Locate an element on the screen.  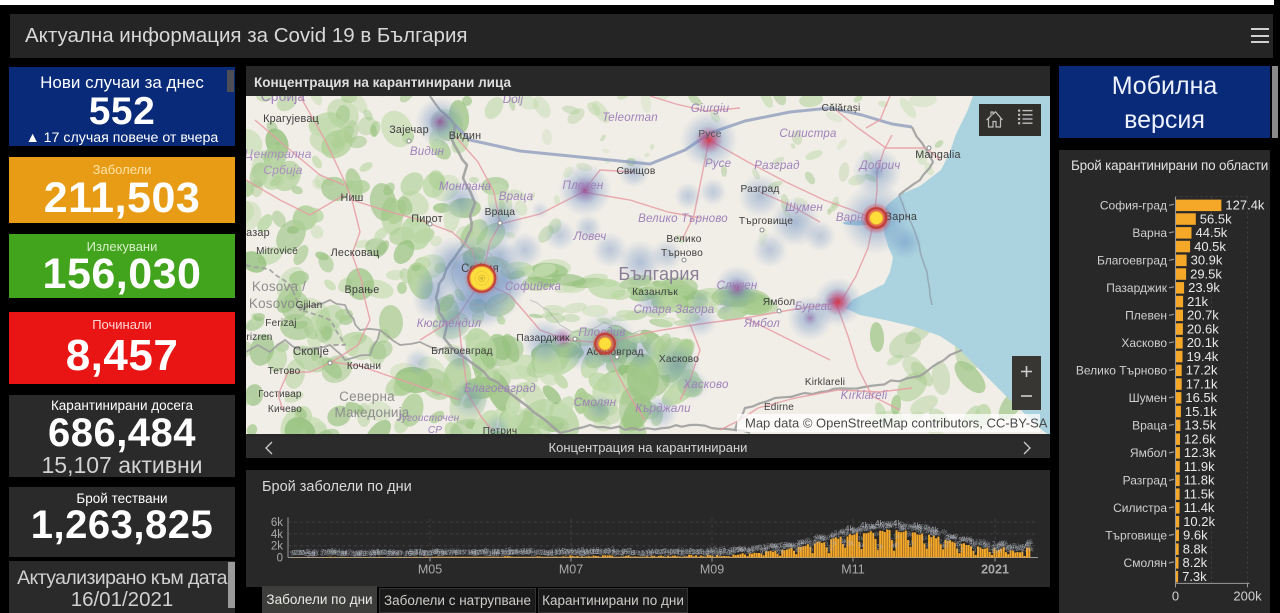
svg-text: Лесковац is located at coordinates (355, 253).